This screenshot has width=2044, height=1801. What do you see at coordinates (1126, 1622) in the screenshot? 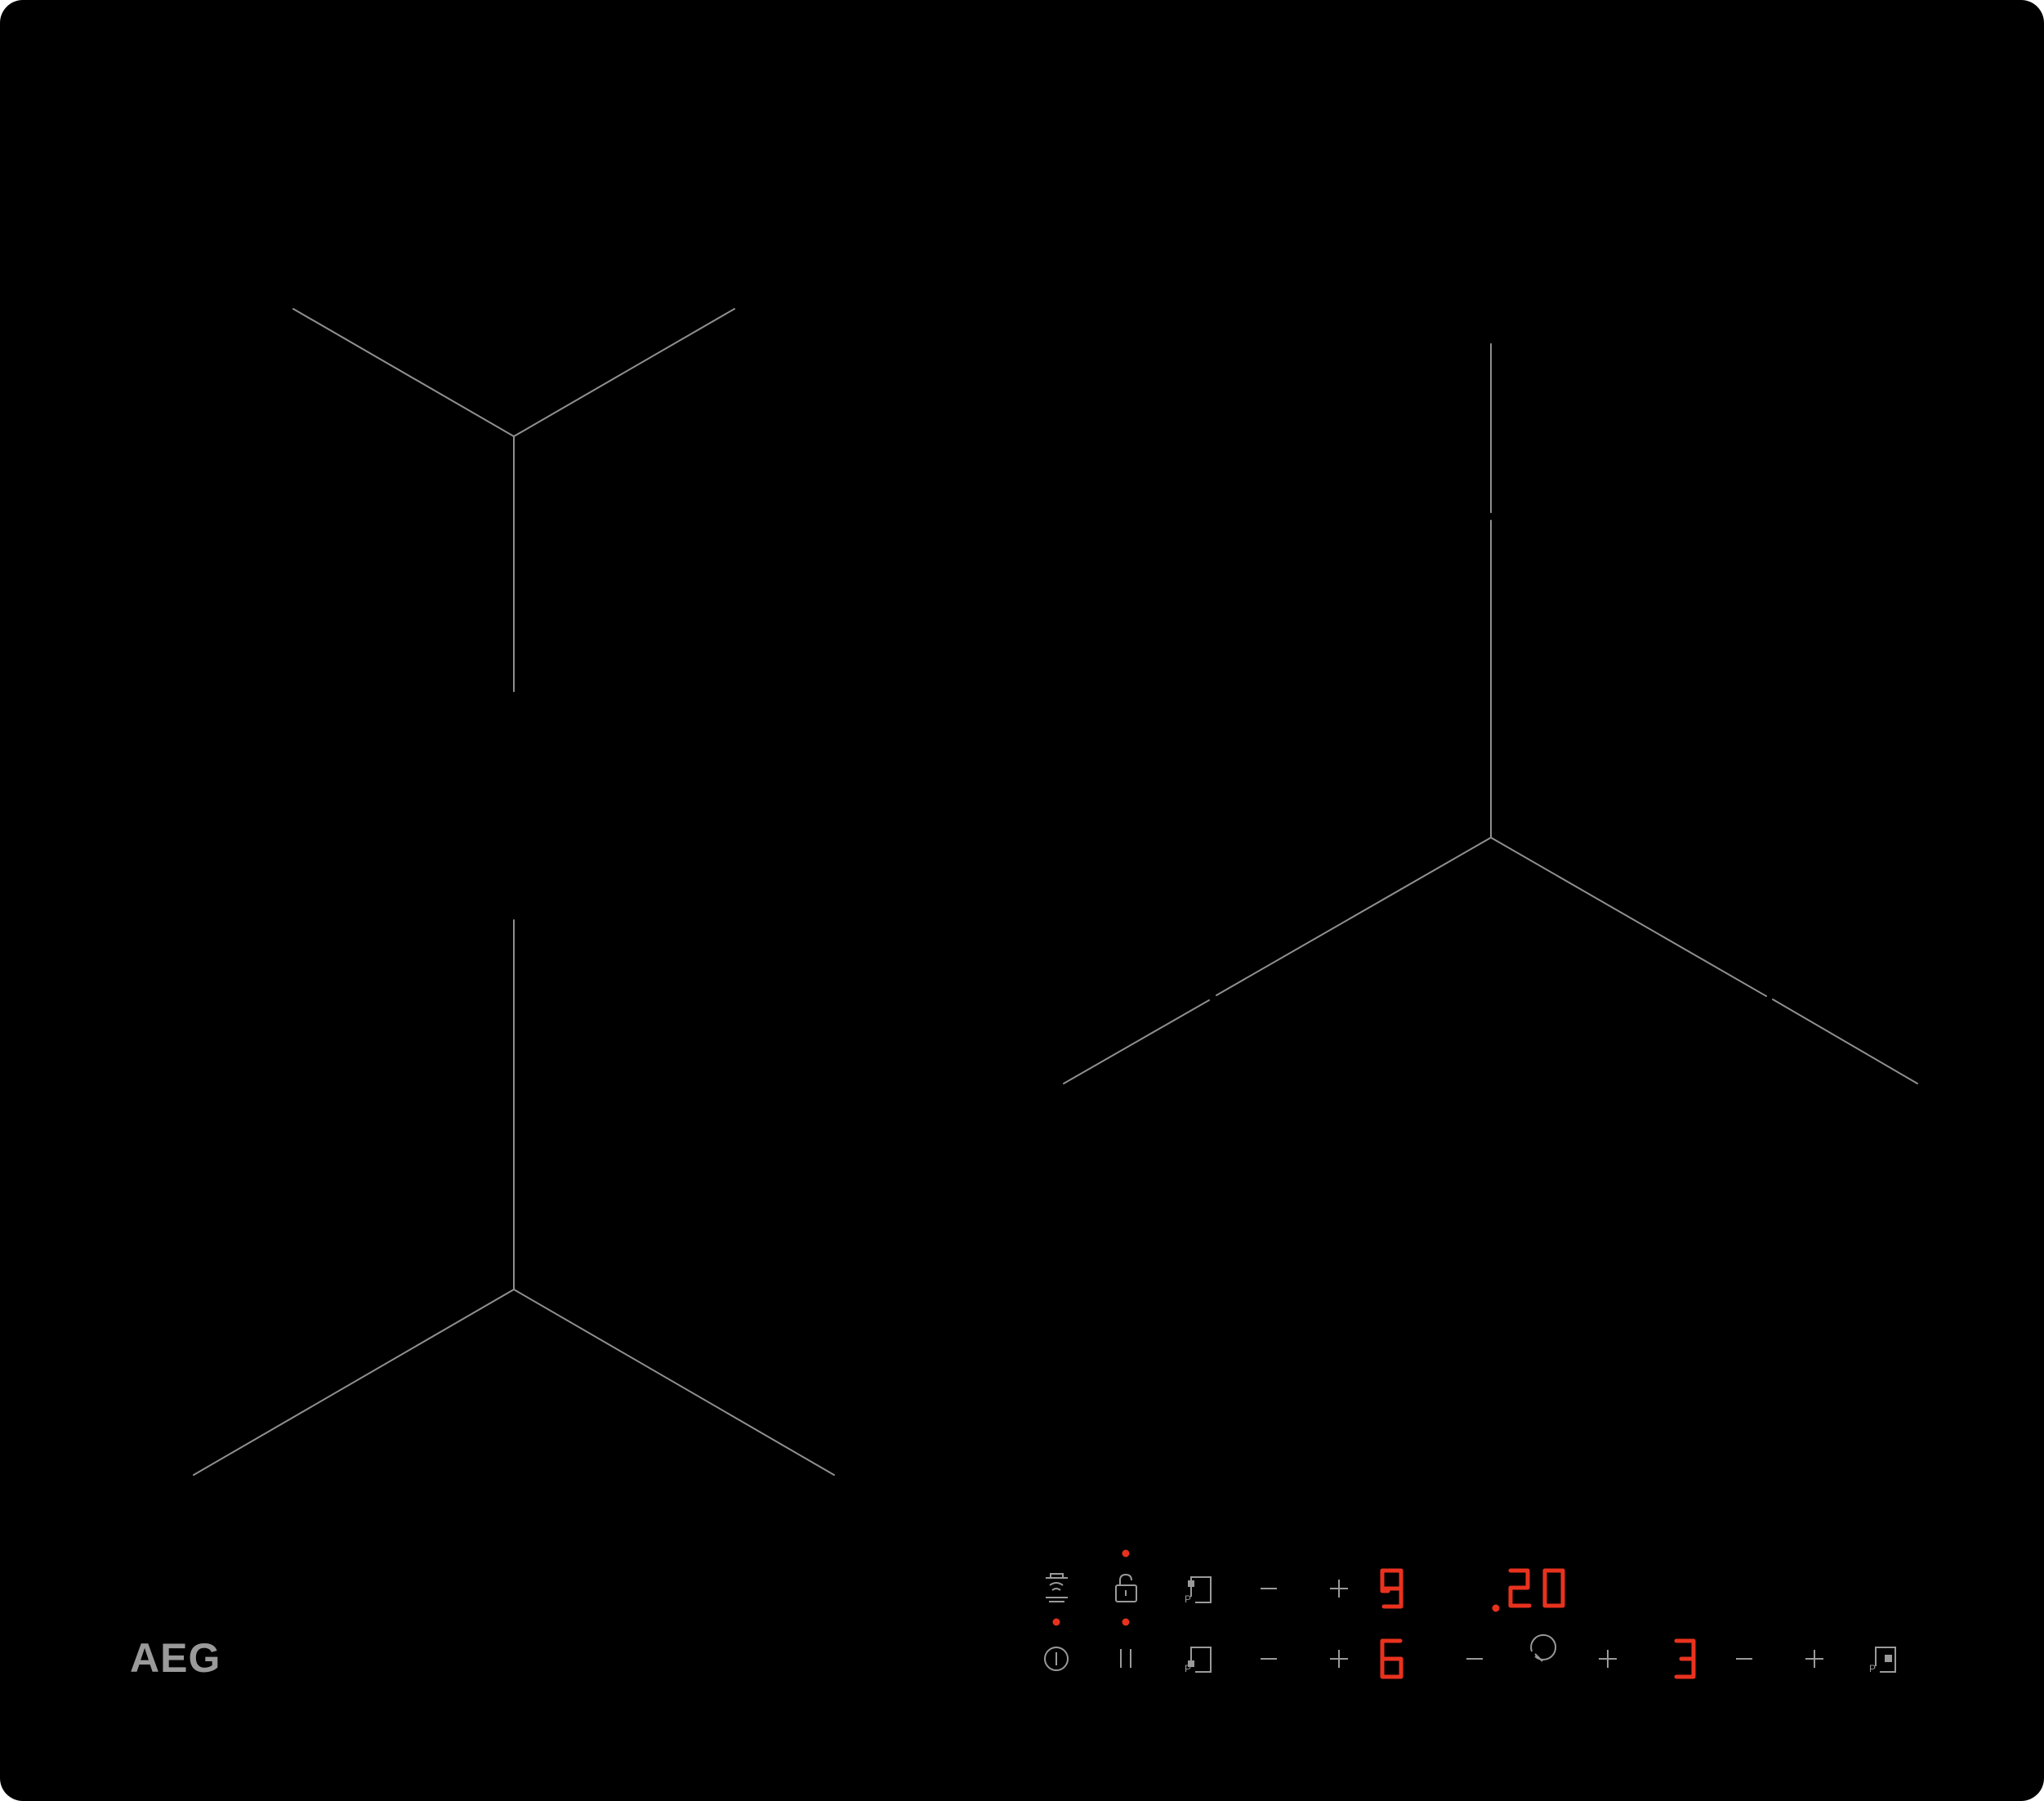
I see `stopgo-indicator-dot` at bounding box center [1126, 1622].